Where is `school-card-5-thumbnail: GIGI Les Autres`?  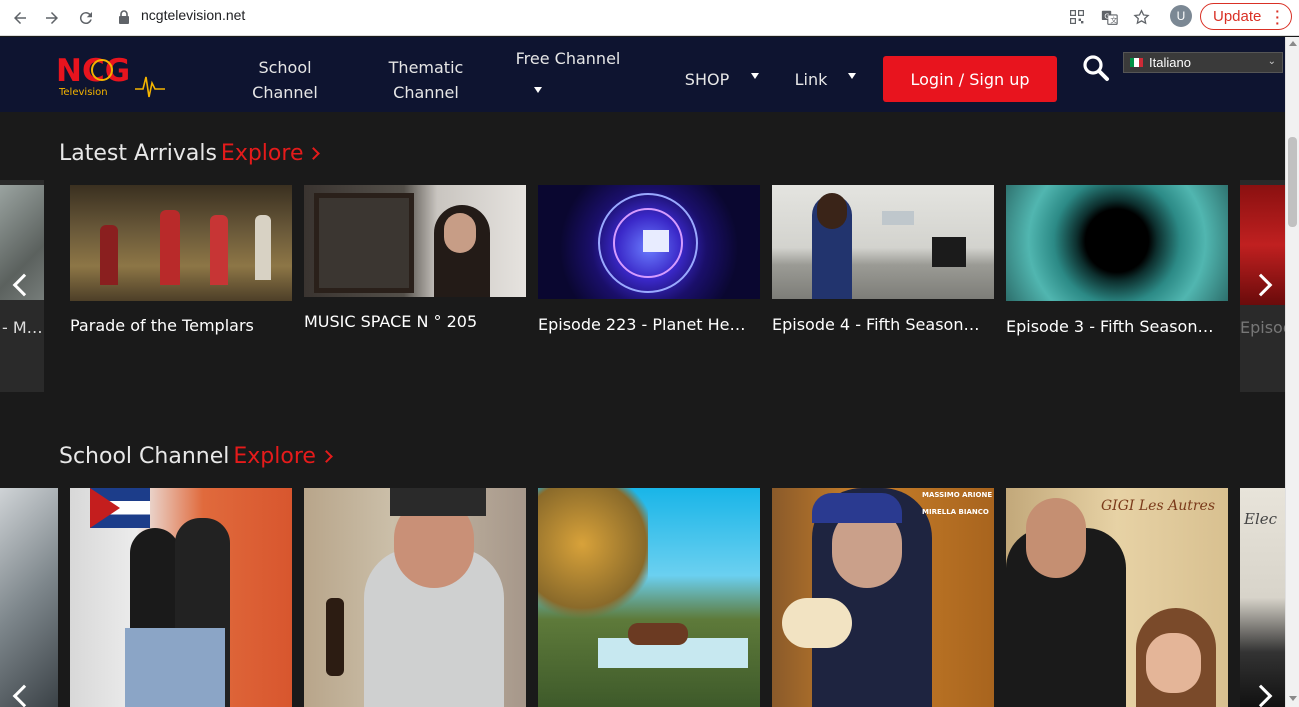
school-card-5-thumbnail: GIGI Les Autres is located at coordinates (1117, 597).